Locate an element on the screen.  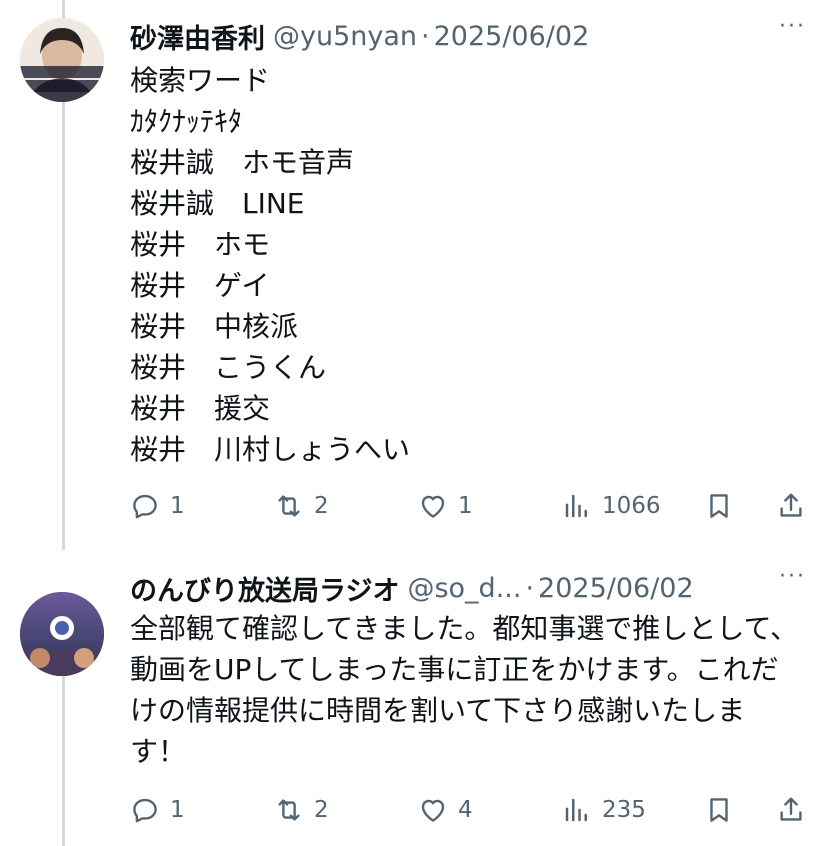
text-line: 桜井 援交 is located at coordinates (200, 408).